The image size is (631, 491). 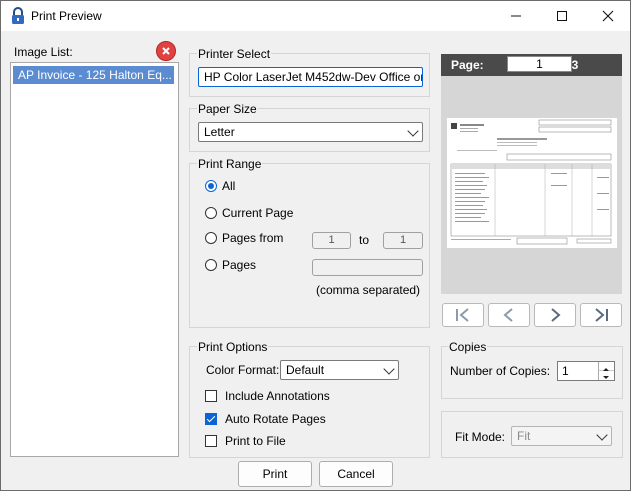 I want to click on previous-page-icon, so click(x=508, y=315).